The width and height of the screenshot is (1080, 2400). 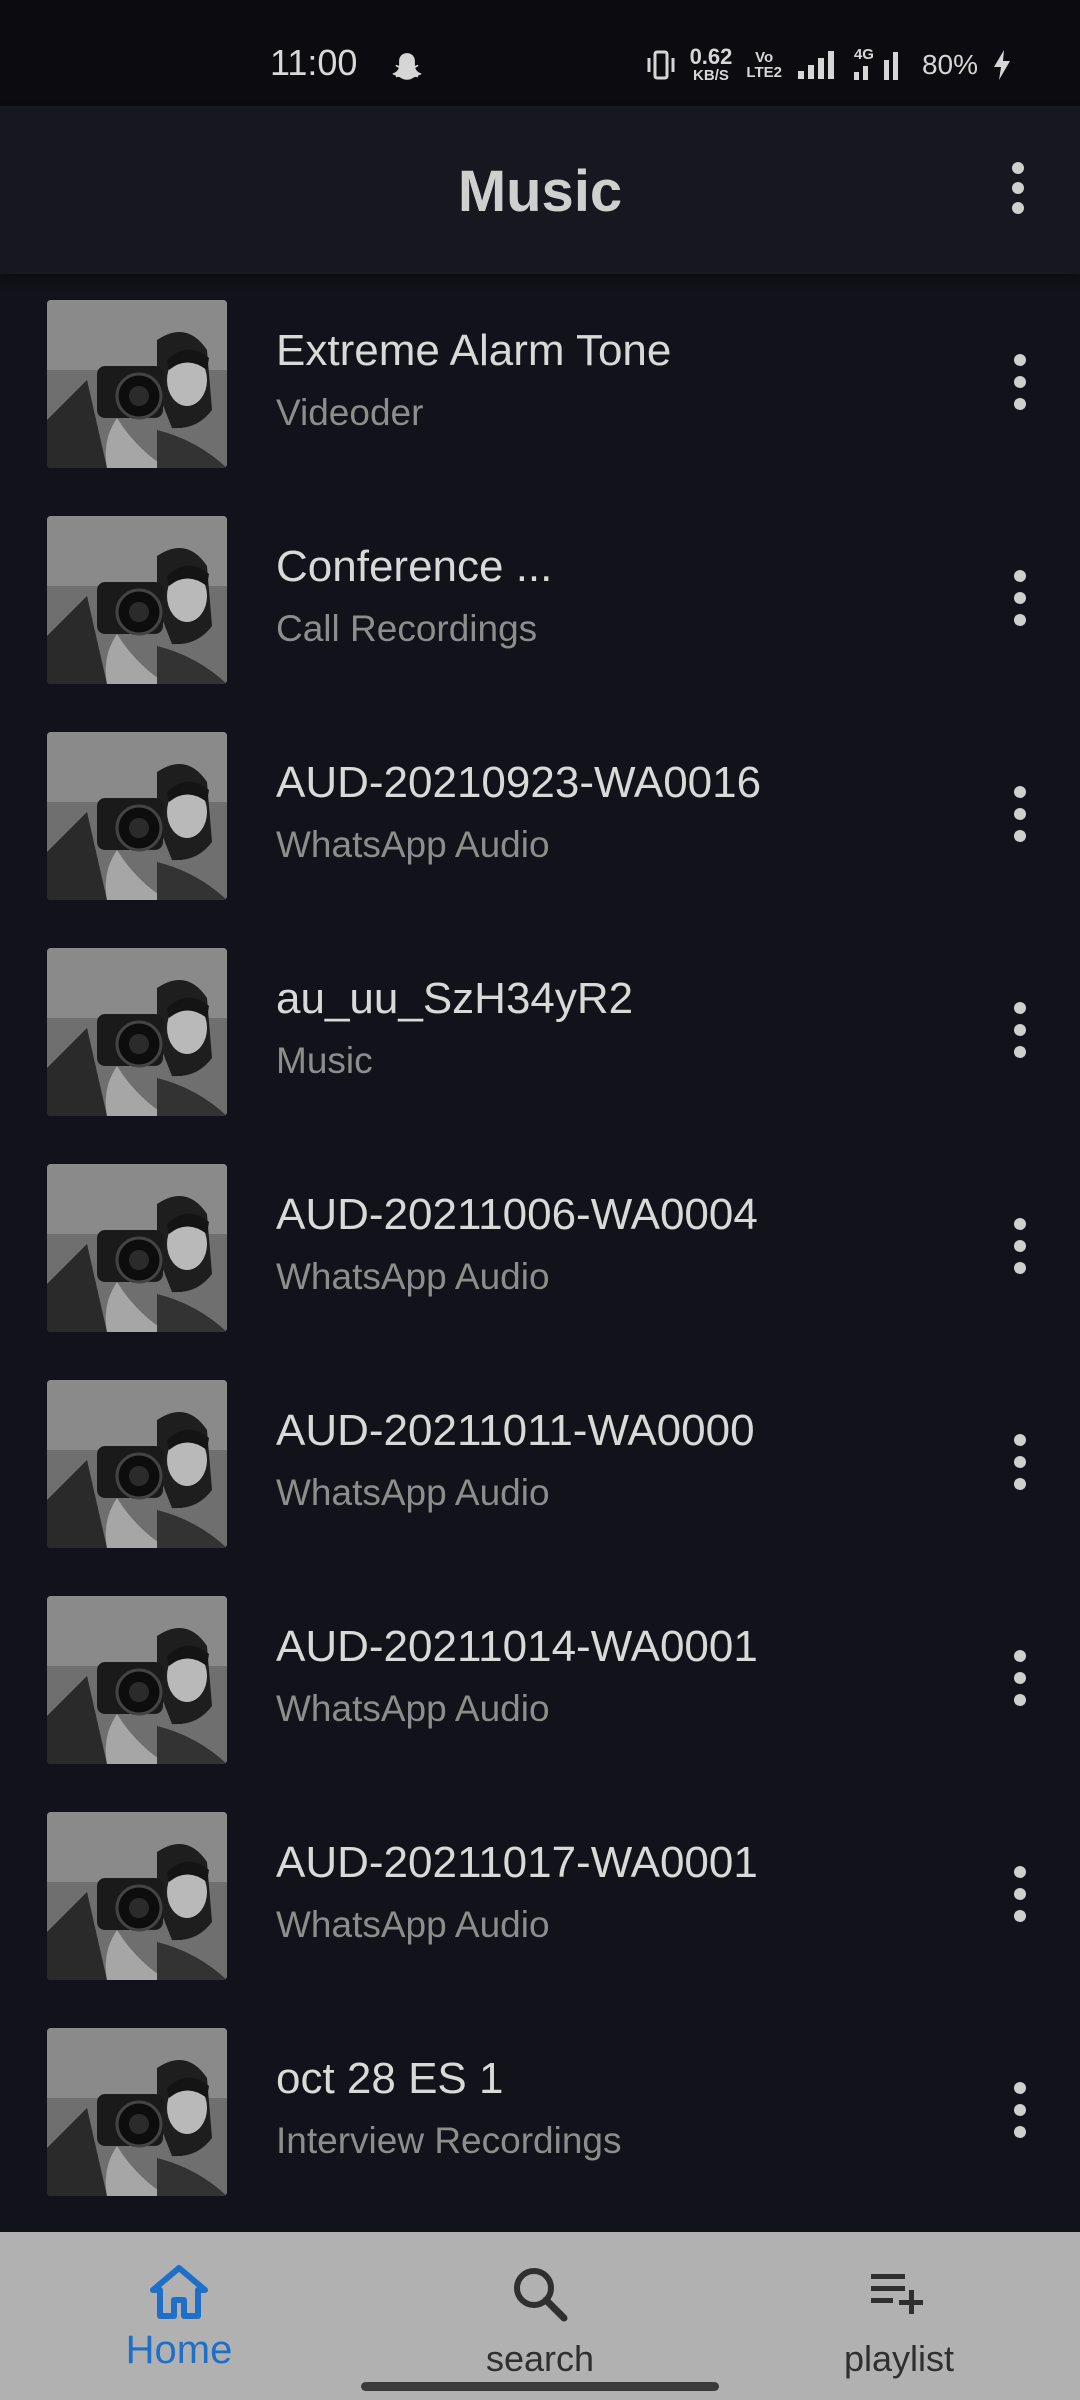 I want to click on app-bar: Music, so click(x=540, y=190).